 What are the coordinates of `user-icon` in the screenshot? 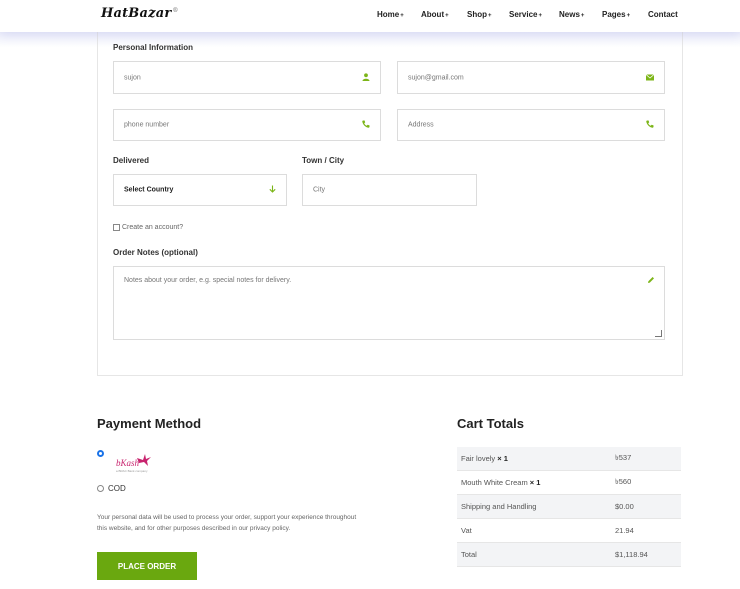 It's located at (366, 77).